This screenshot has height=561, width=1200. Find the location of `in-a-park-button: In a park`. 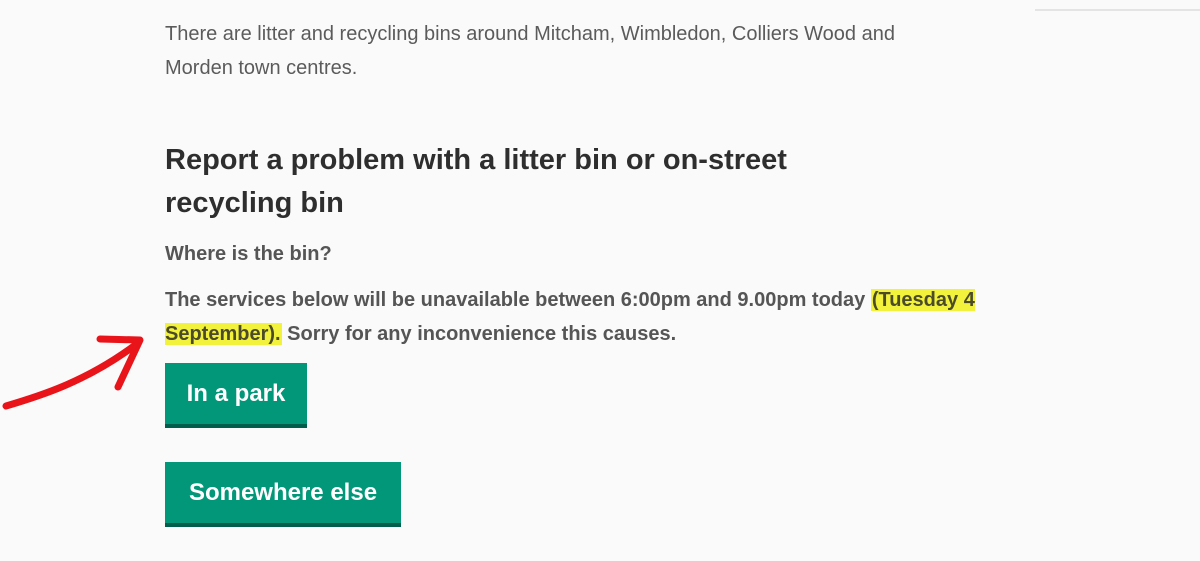

in-a-park-button: In a park is located at coordinates (236, 395).